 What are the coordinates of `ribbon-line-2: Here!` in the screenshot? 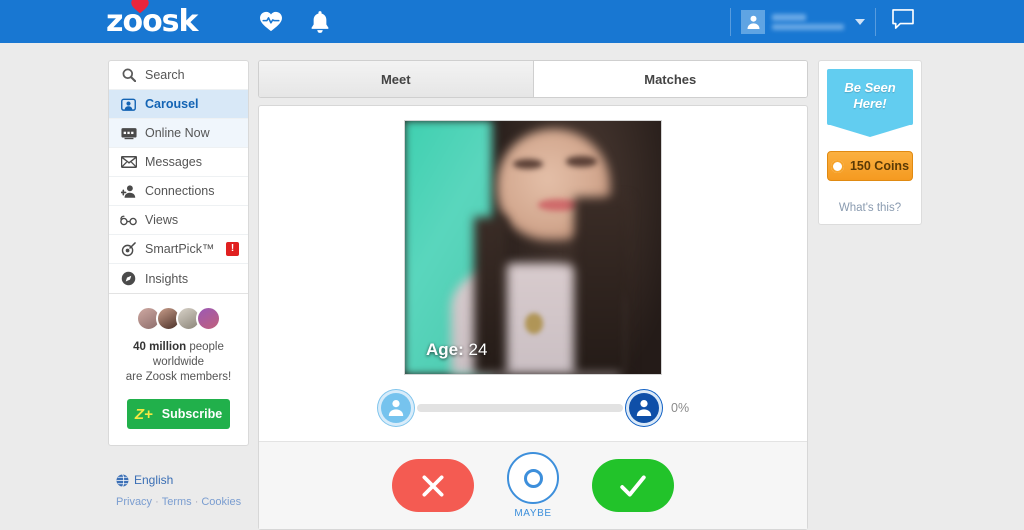 It's located at (870, 103).